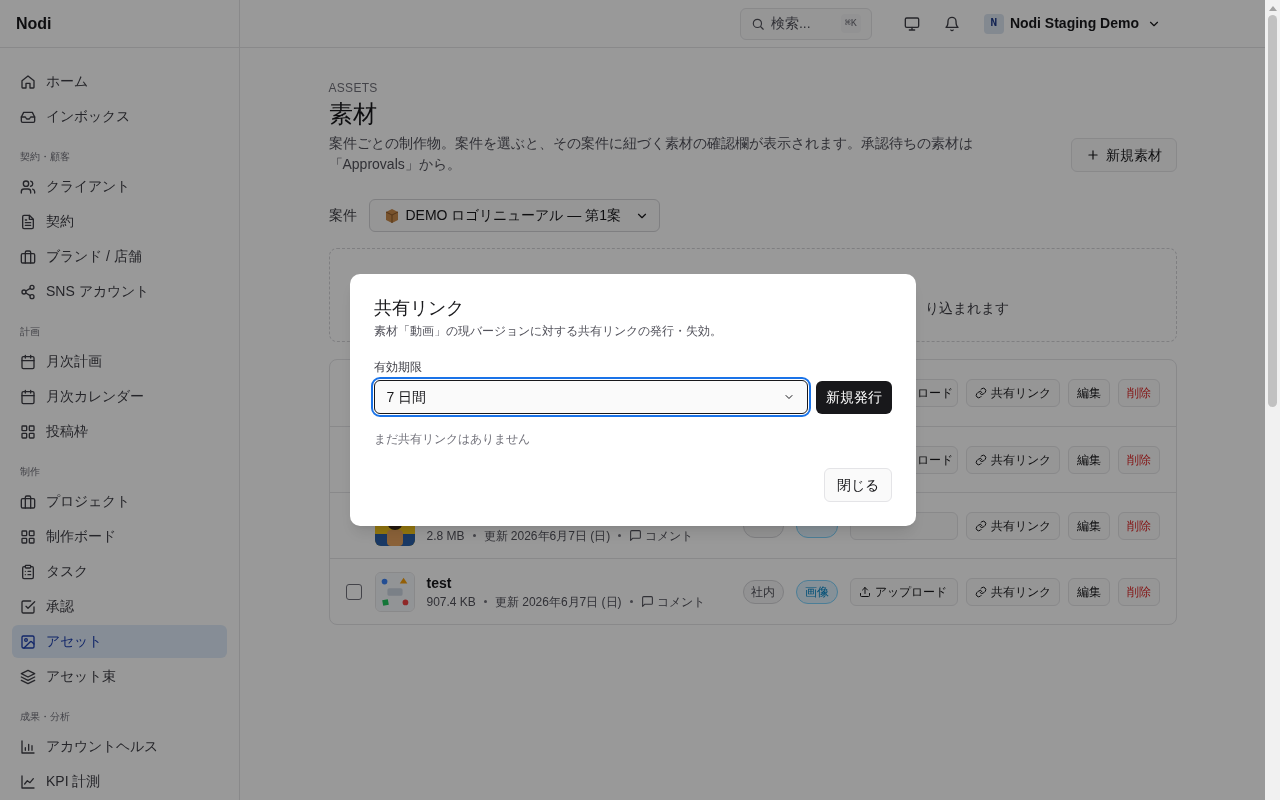 This screenshot has height=800, width=1280. Describe the element at coordinates (28, 641) in the screenshot. I see `image-icon` at that location.